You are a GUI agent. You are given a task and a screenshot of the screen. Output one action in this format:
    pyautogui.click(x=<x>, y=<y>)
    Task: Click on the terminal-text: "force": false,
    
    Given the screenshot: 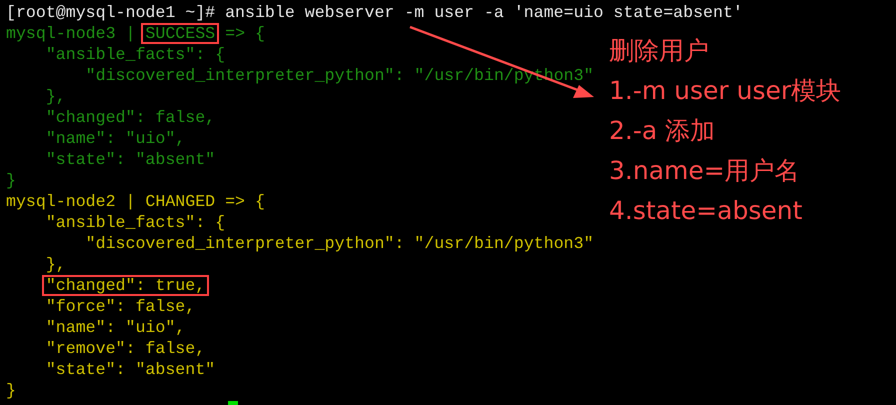 What is the action you would take?
    pyautogui.click(x=121, y=306)
    